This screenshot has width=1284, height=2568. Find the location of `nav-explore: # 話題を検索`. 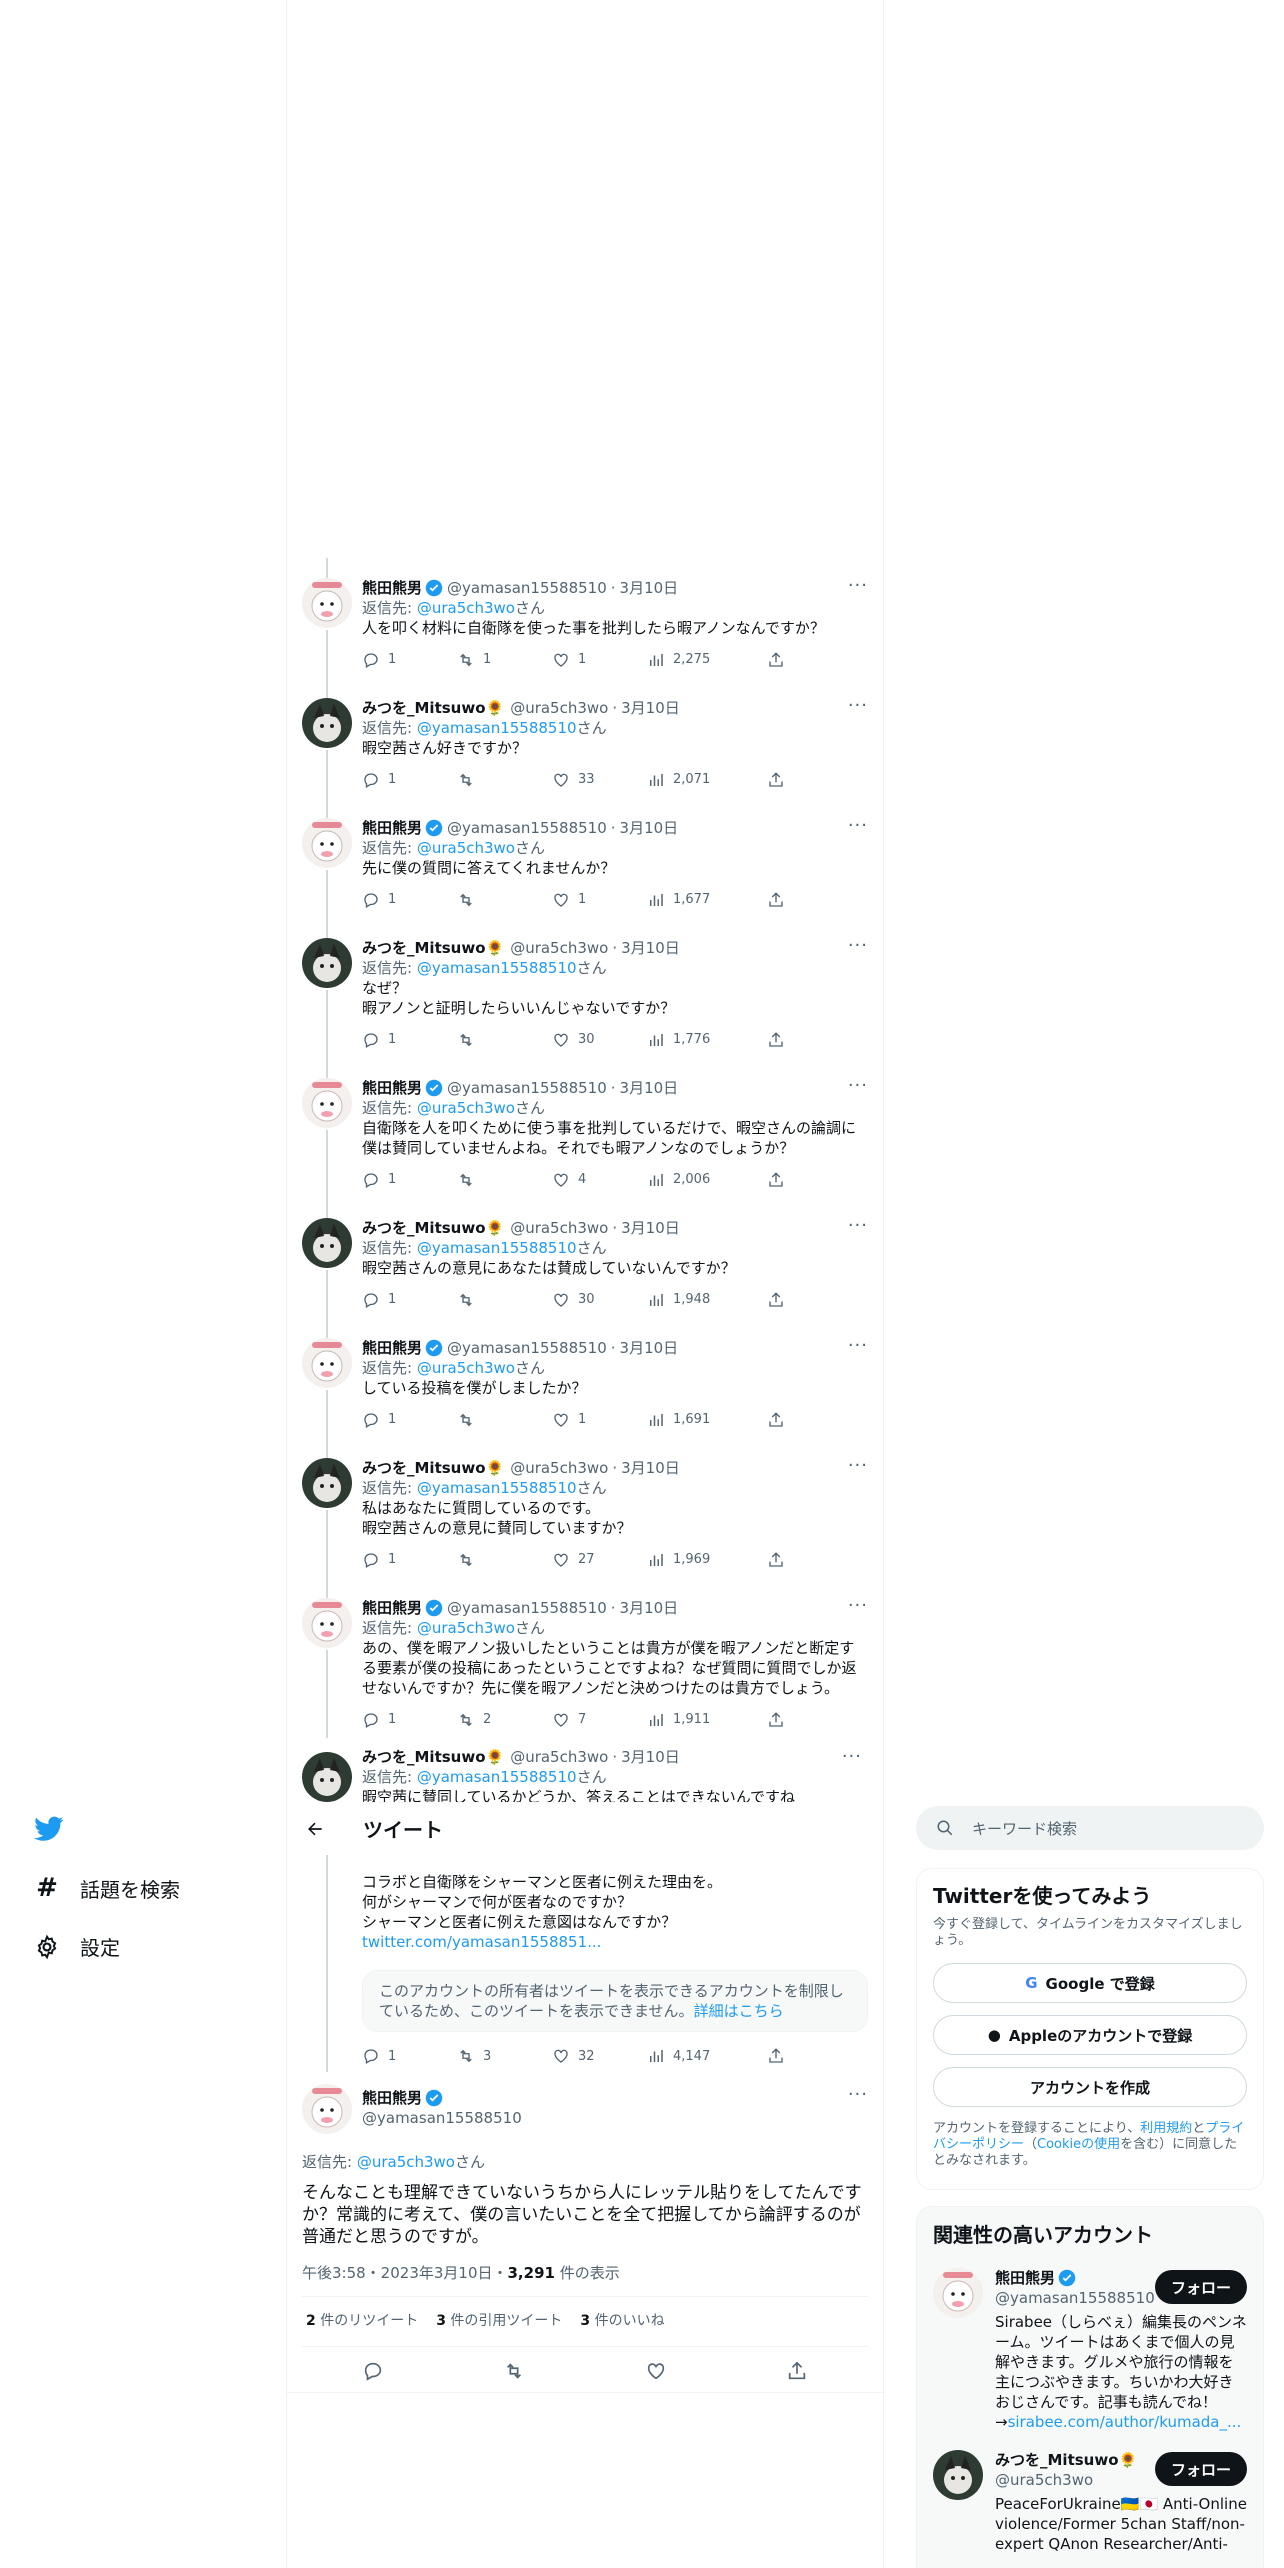

nav-explore: # 話題を検索 is located at coordinates (107, 1888).